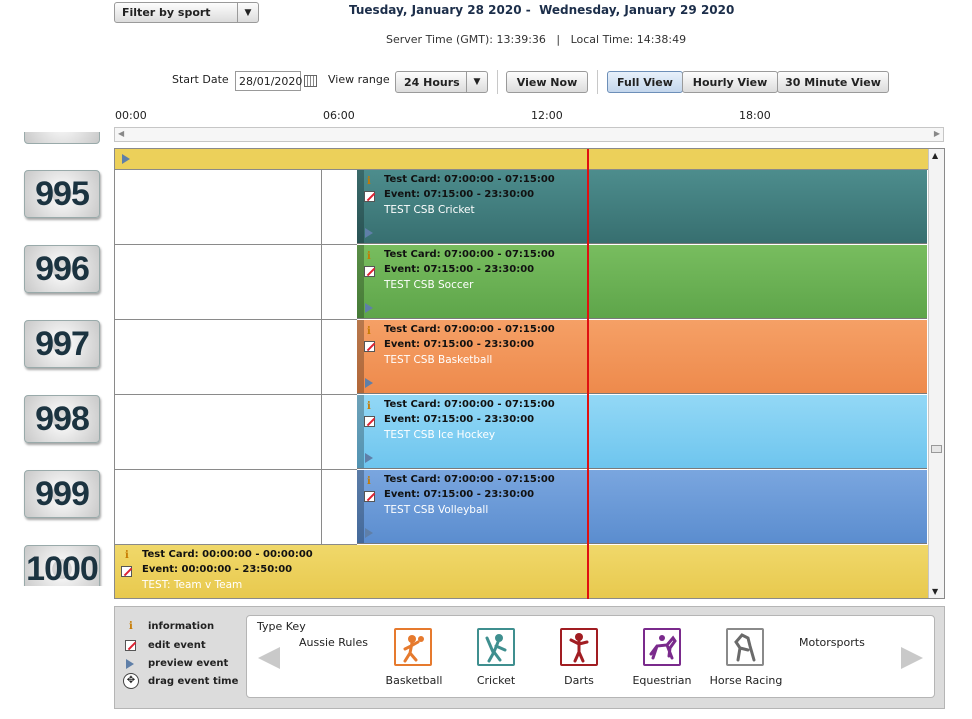 Image resolution: width=972 pixels, height=719 pixels. Describe the element at coordinates (579, 647) in the screenshot. I see `darts-icon` at that location.